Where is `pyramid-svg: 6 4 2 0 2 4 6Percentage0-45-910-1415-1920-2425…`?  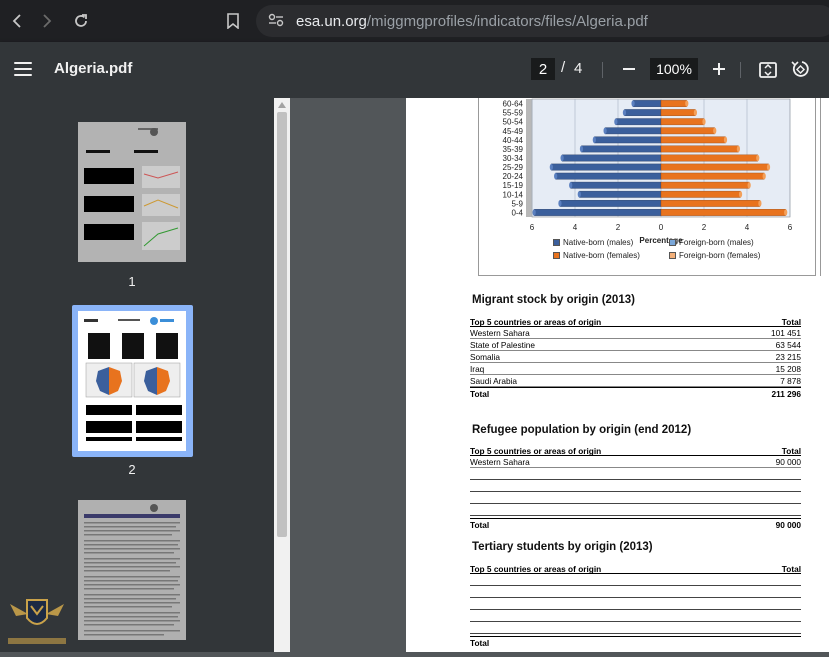
pyramid-svg: 6 4 2 0 2 4 6Percentage0-45-910-1415-1920-2425… is located at coordinates (648, 171).